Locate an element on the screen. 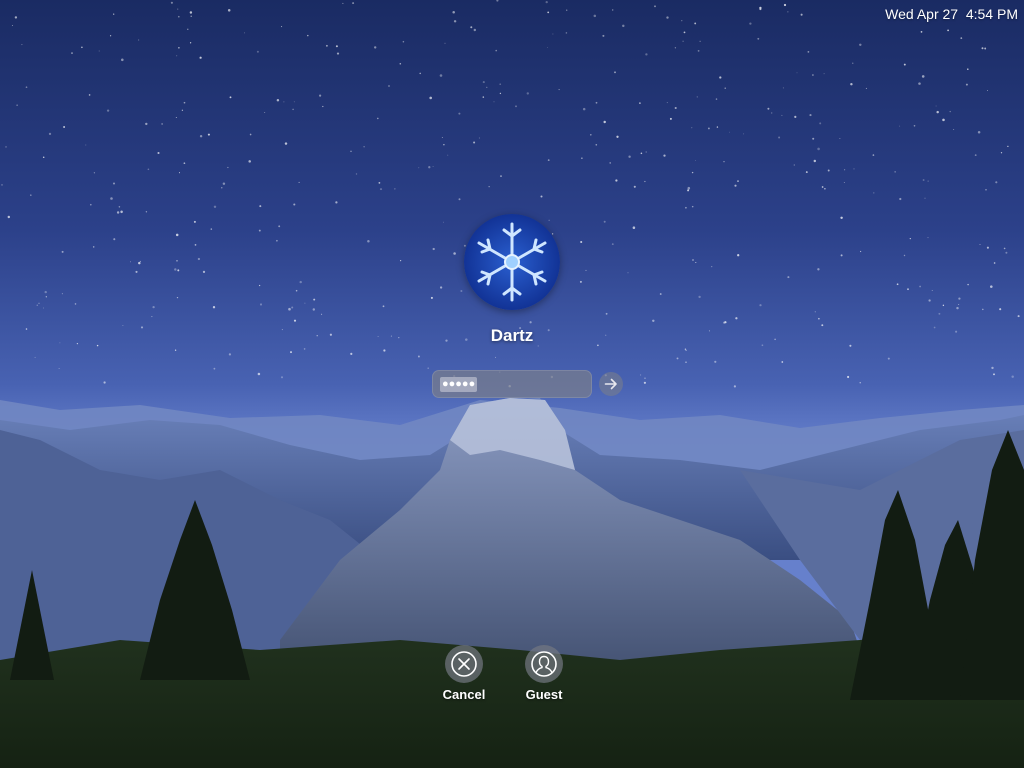 The image size is (1024, 768). user-silhouette-icon is located at coordinates (544, 664).